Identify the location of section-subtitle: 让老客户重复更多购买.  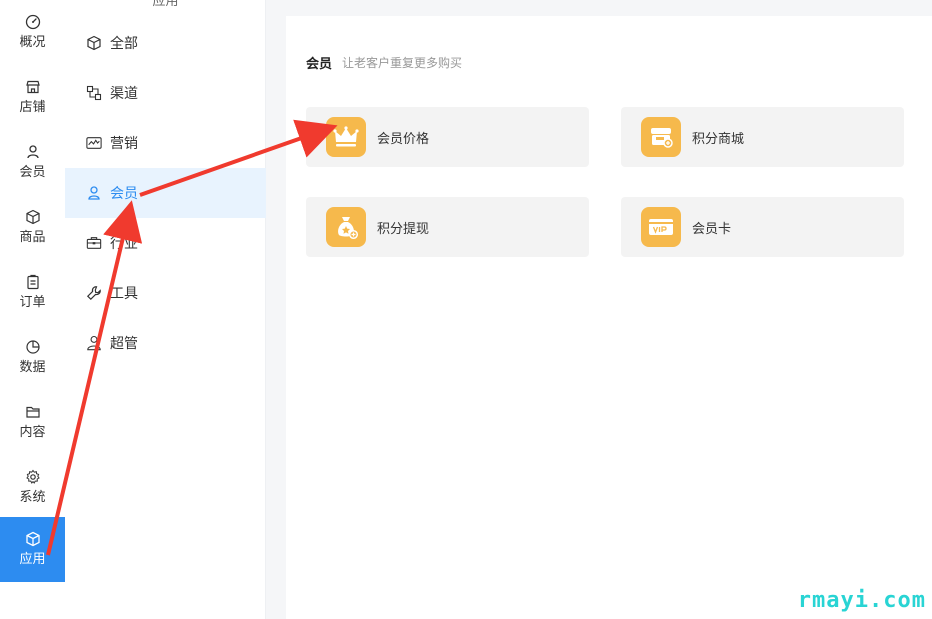
(402, 63).